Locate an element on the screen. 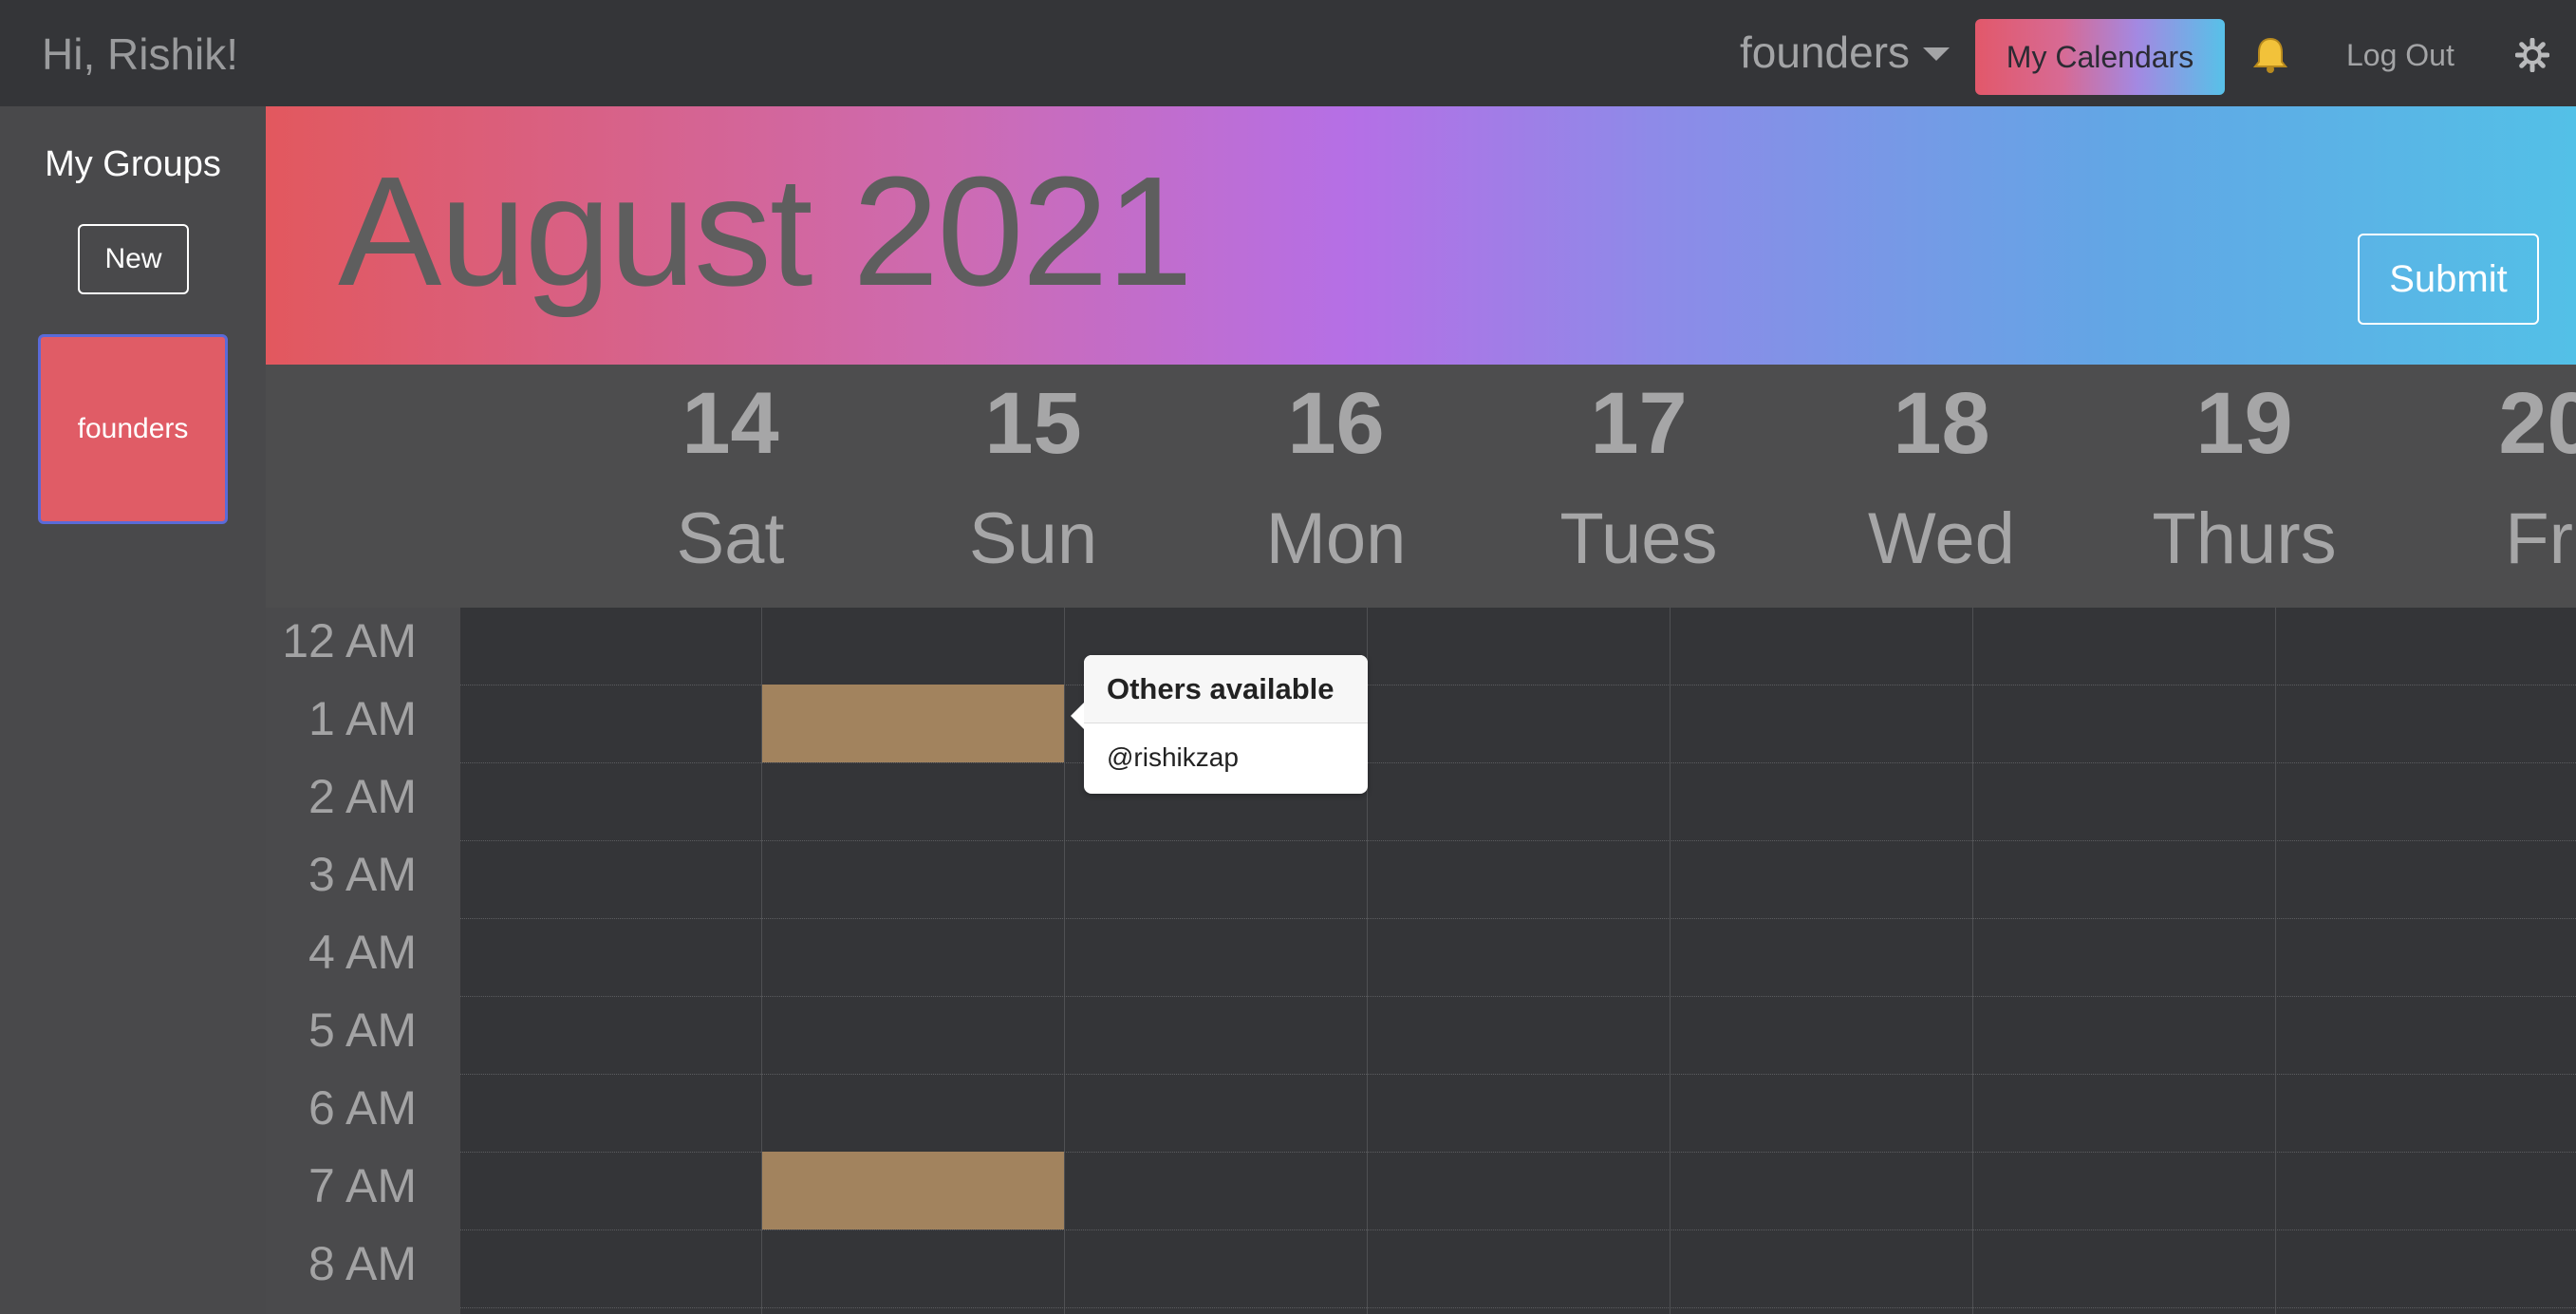 Image resolution: width=2576 pixels, height=1314 pixels. day-number: 14 is located at coordinates (730, 423).